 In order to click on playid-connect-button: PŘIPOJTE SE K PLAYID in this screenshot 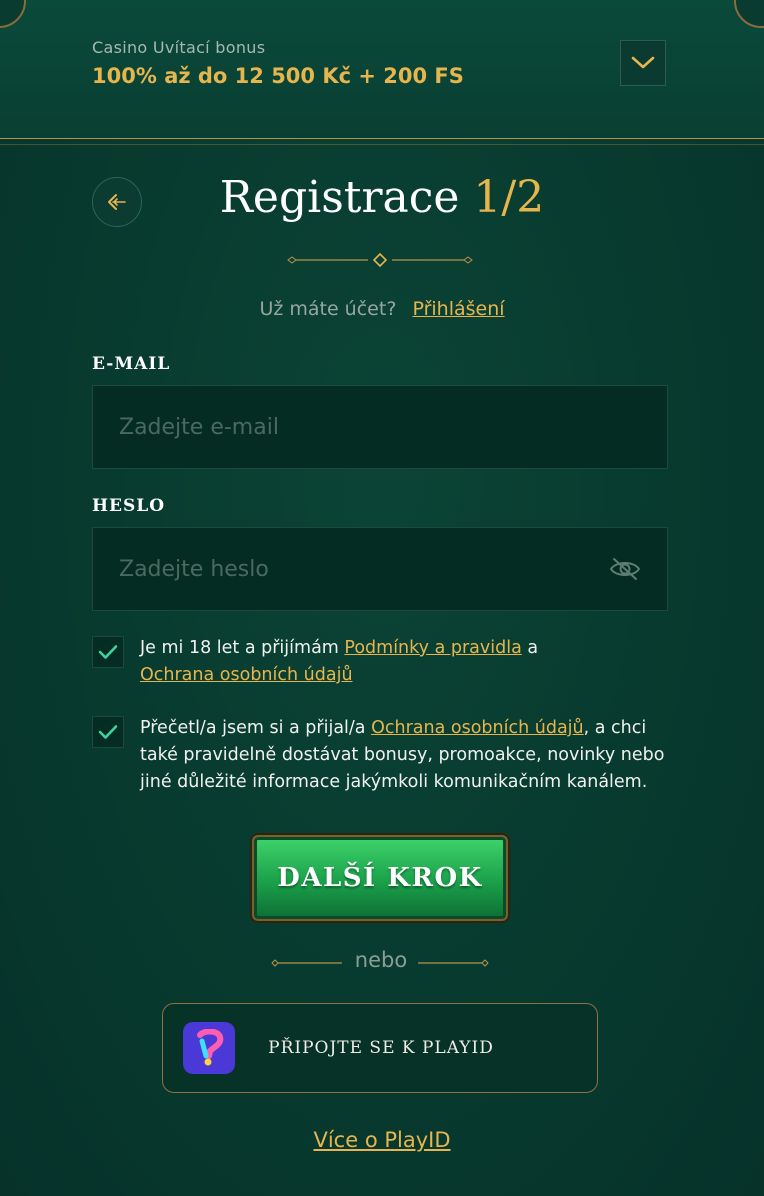, I will do `click(380, 1048)`.